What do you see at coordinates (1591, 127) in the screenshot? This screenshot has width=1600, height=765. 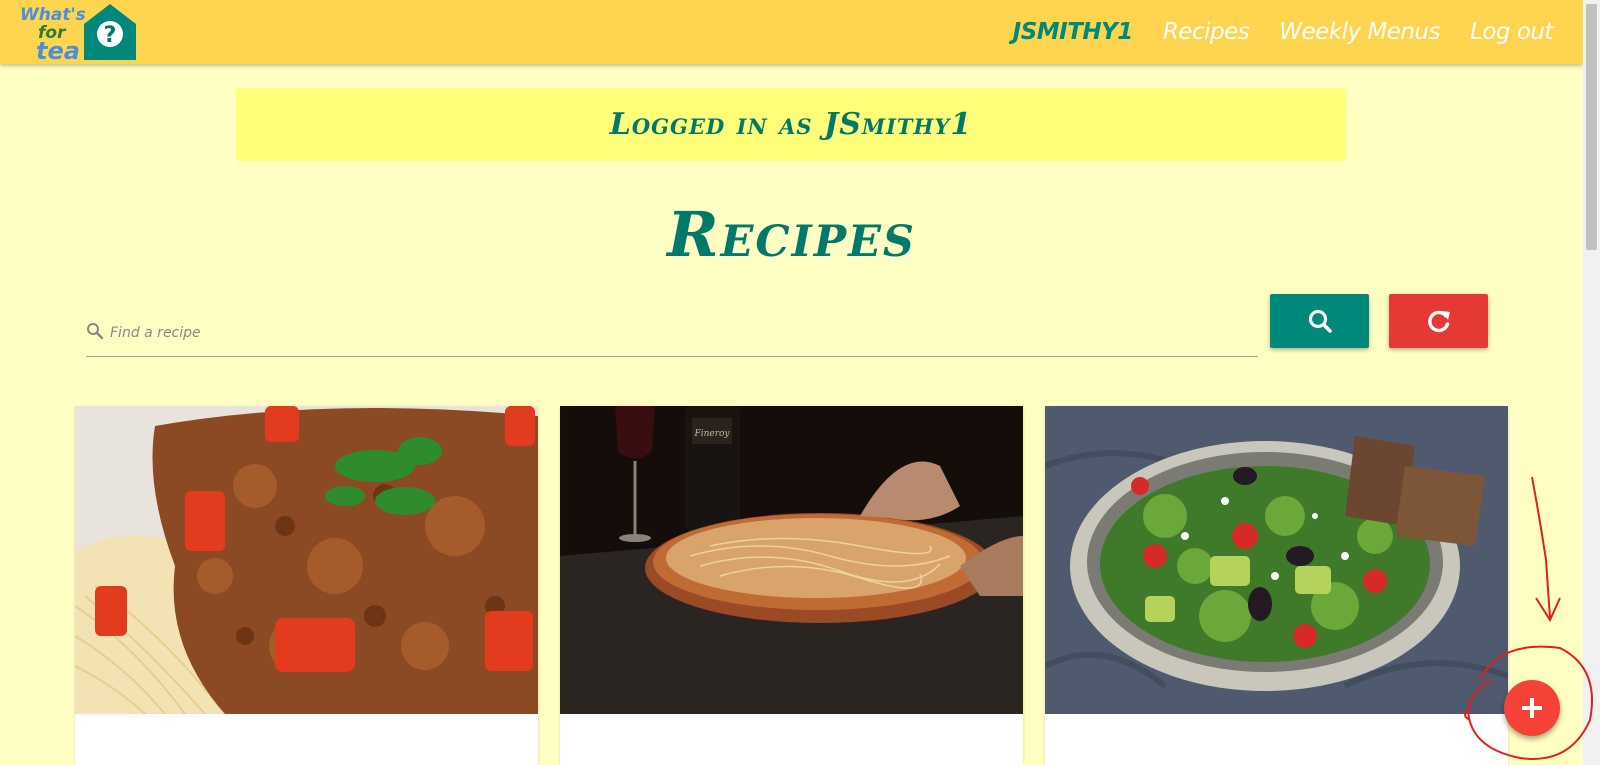 I see `scrollbar-thumb` at bounding box center [1591, 127].